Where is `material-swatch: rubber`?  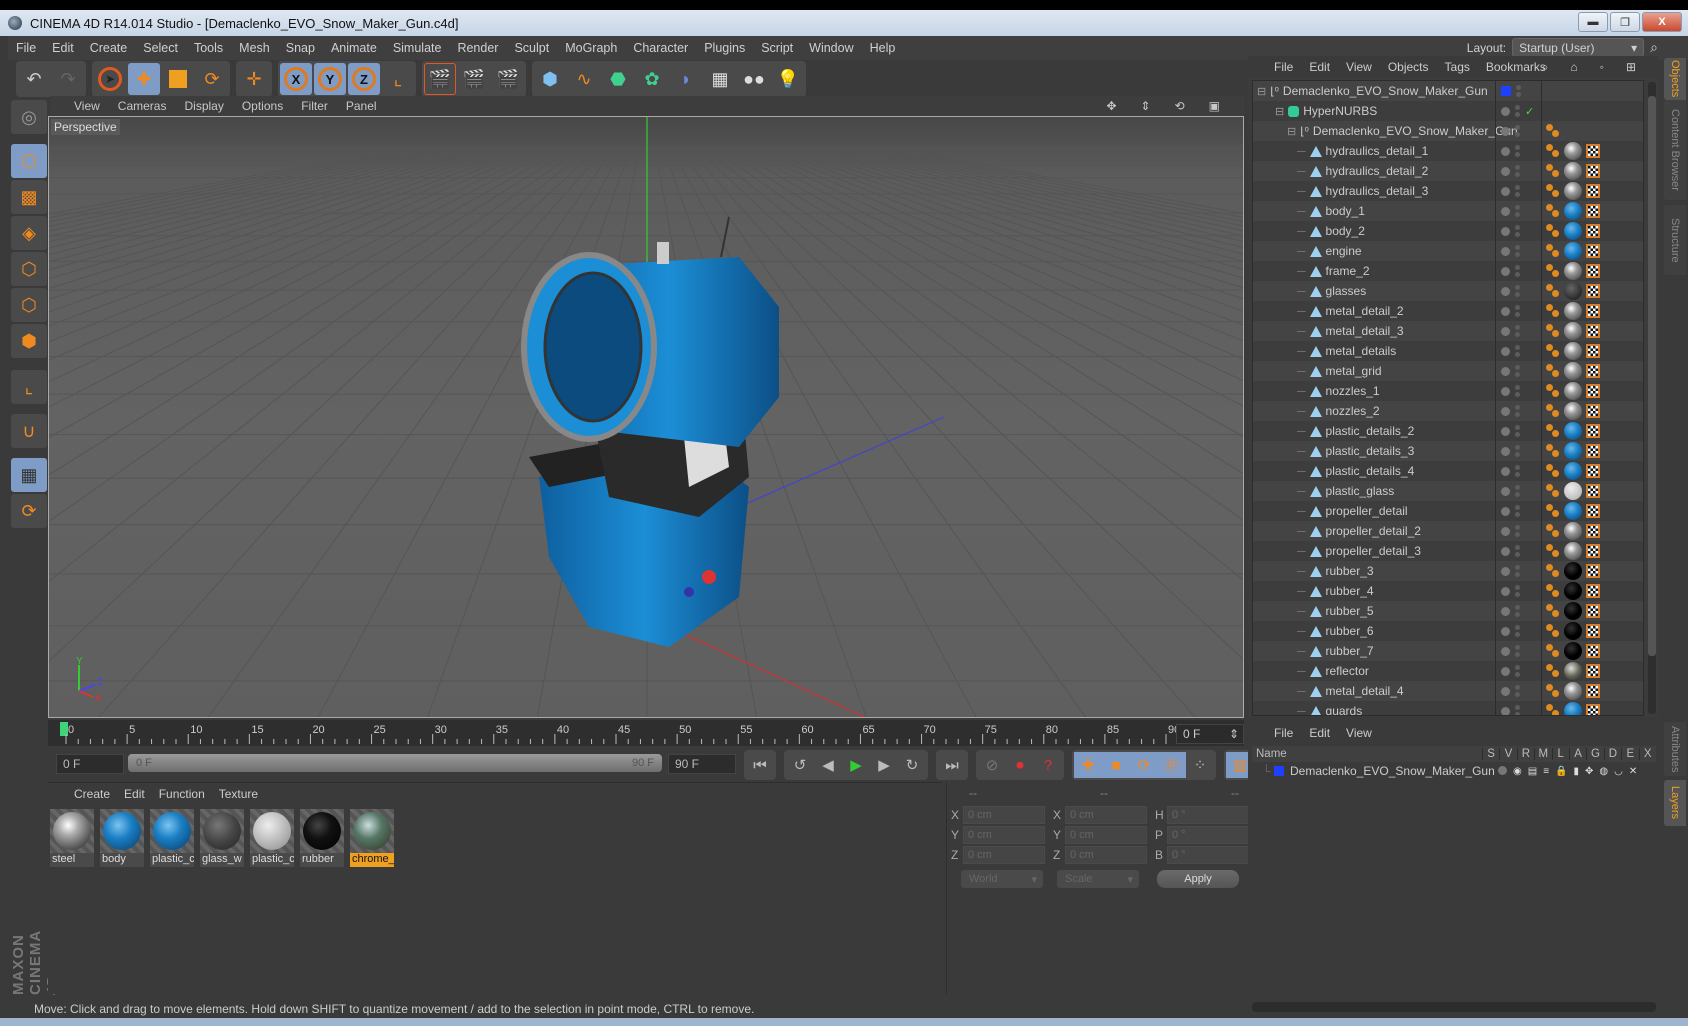
material-swatch: rubber is located at coordinates (322, 838).